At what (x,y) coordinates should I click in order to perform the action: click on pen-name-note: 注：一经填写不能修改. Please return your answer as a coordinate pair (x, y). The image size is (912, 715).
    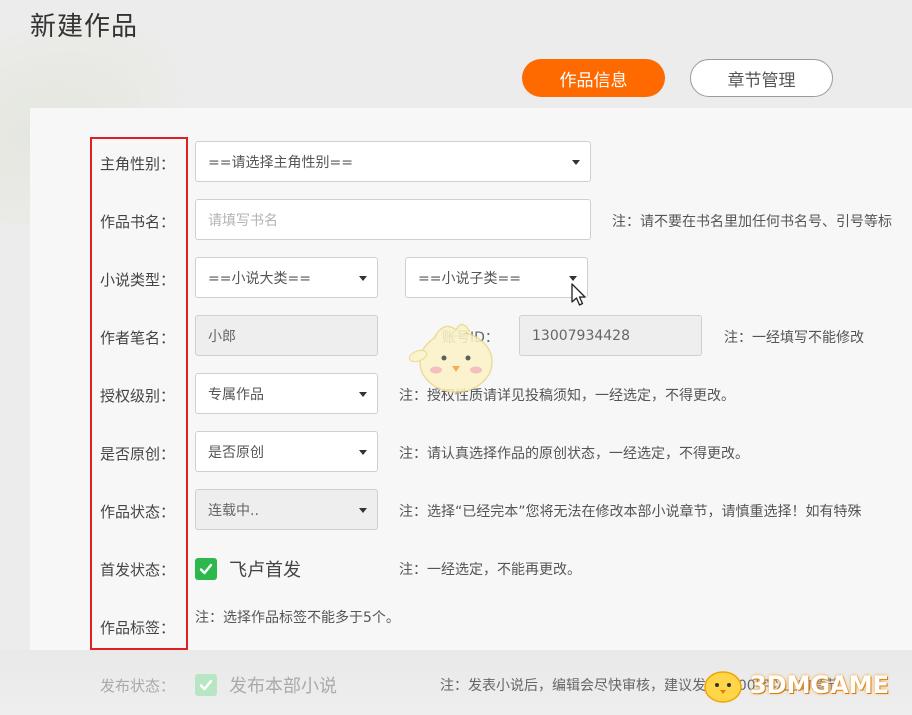
    Looking at the image, I should click on (794, 338).